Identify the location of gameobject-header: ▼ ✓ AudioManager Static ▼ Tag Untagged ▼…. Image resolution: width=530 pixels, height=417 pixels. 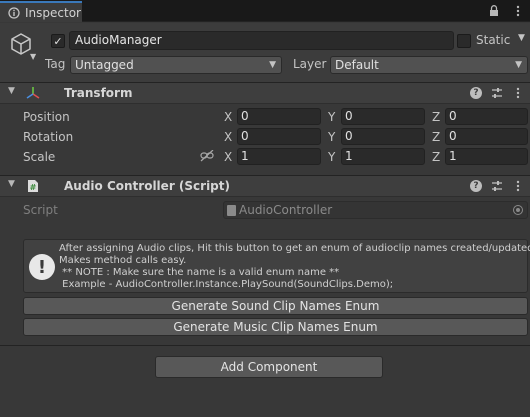
(265, 53).